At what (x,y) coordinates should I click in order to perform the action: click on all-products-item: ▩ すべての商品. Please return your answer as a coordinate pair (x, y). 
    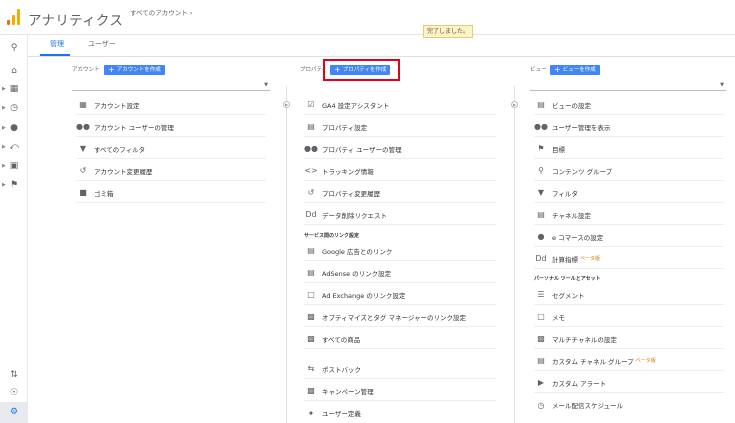
    Looking at the image, I should click on (400, 339).